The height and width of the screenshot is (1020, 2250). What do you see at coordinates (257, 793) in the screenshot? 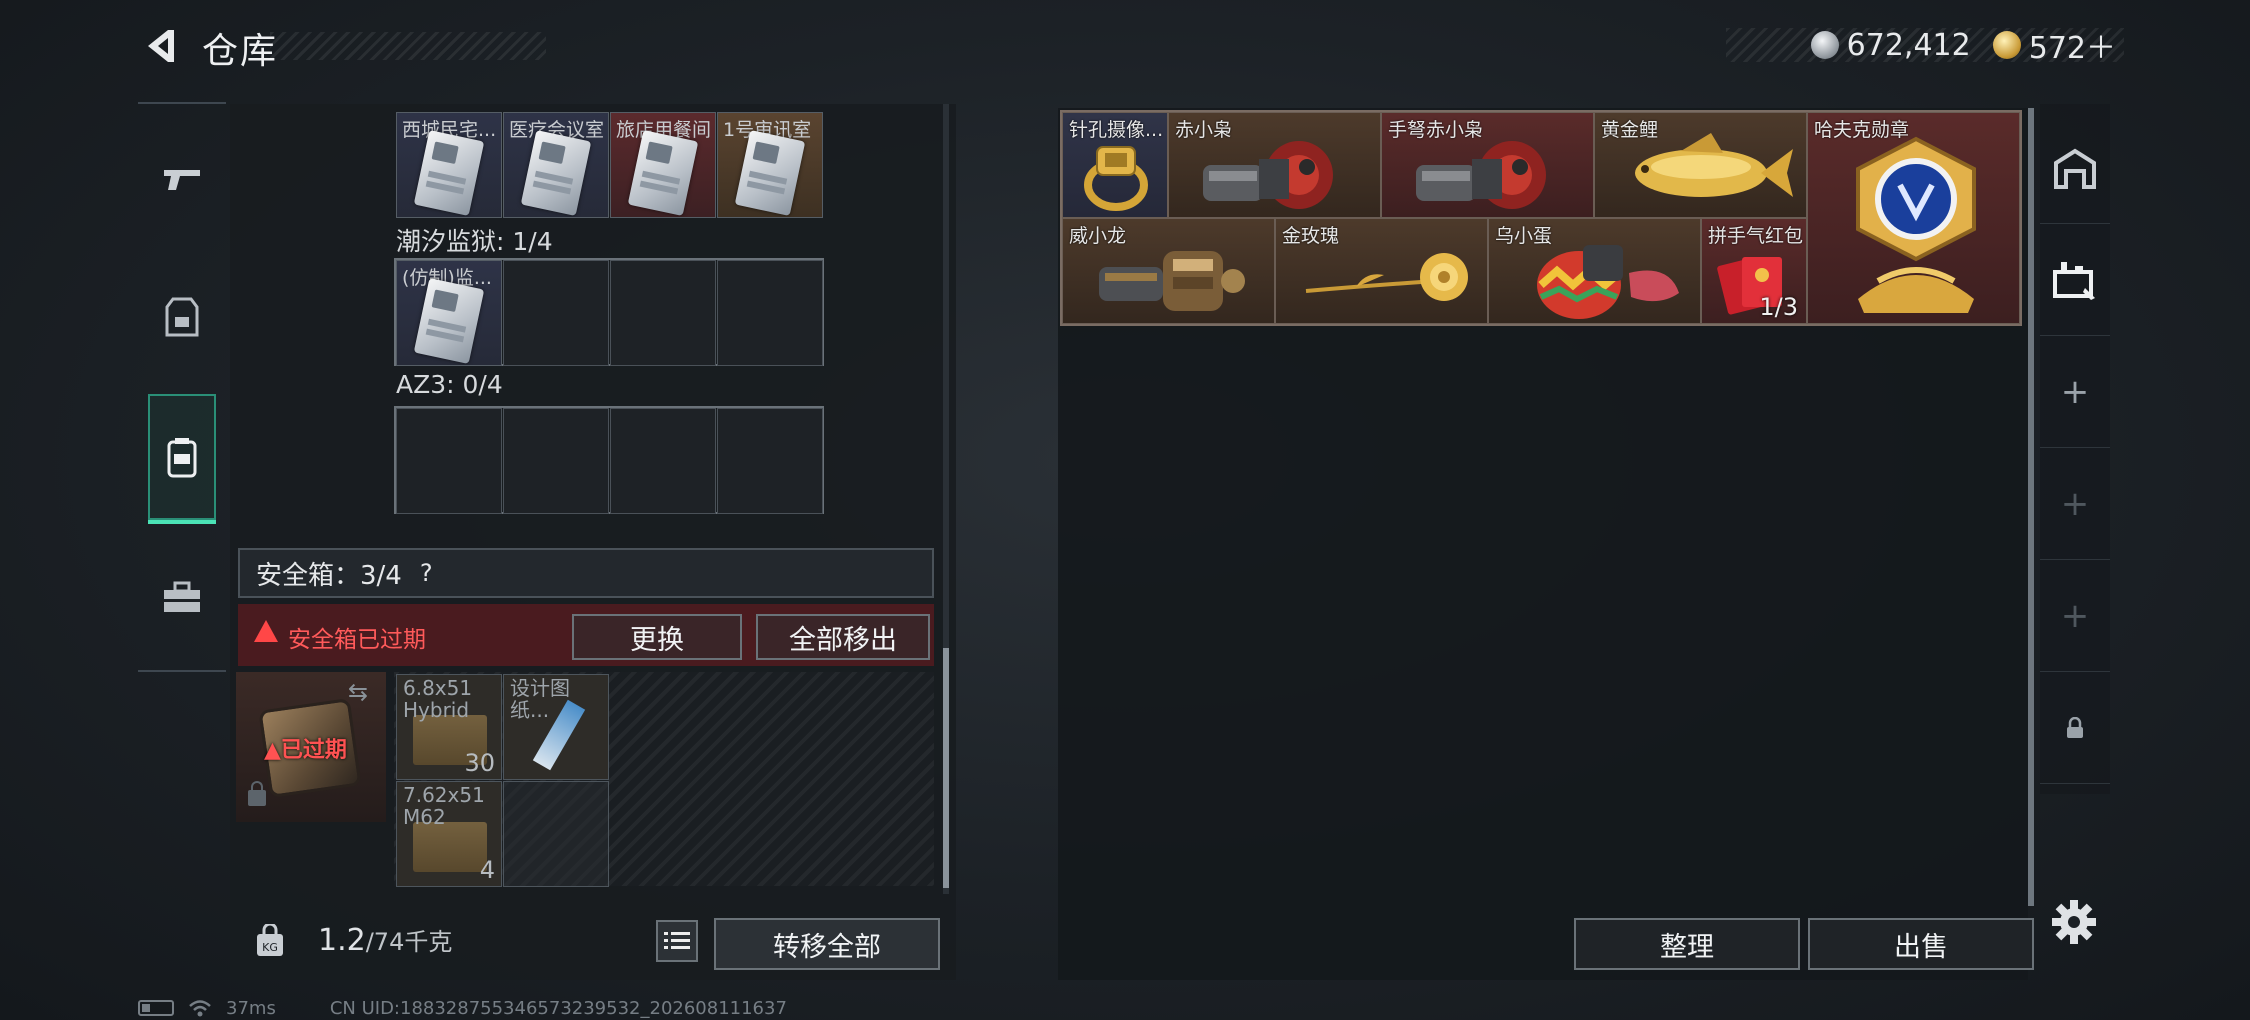
I see `lock-icon` at bounding box center [257, 793].